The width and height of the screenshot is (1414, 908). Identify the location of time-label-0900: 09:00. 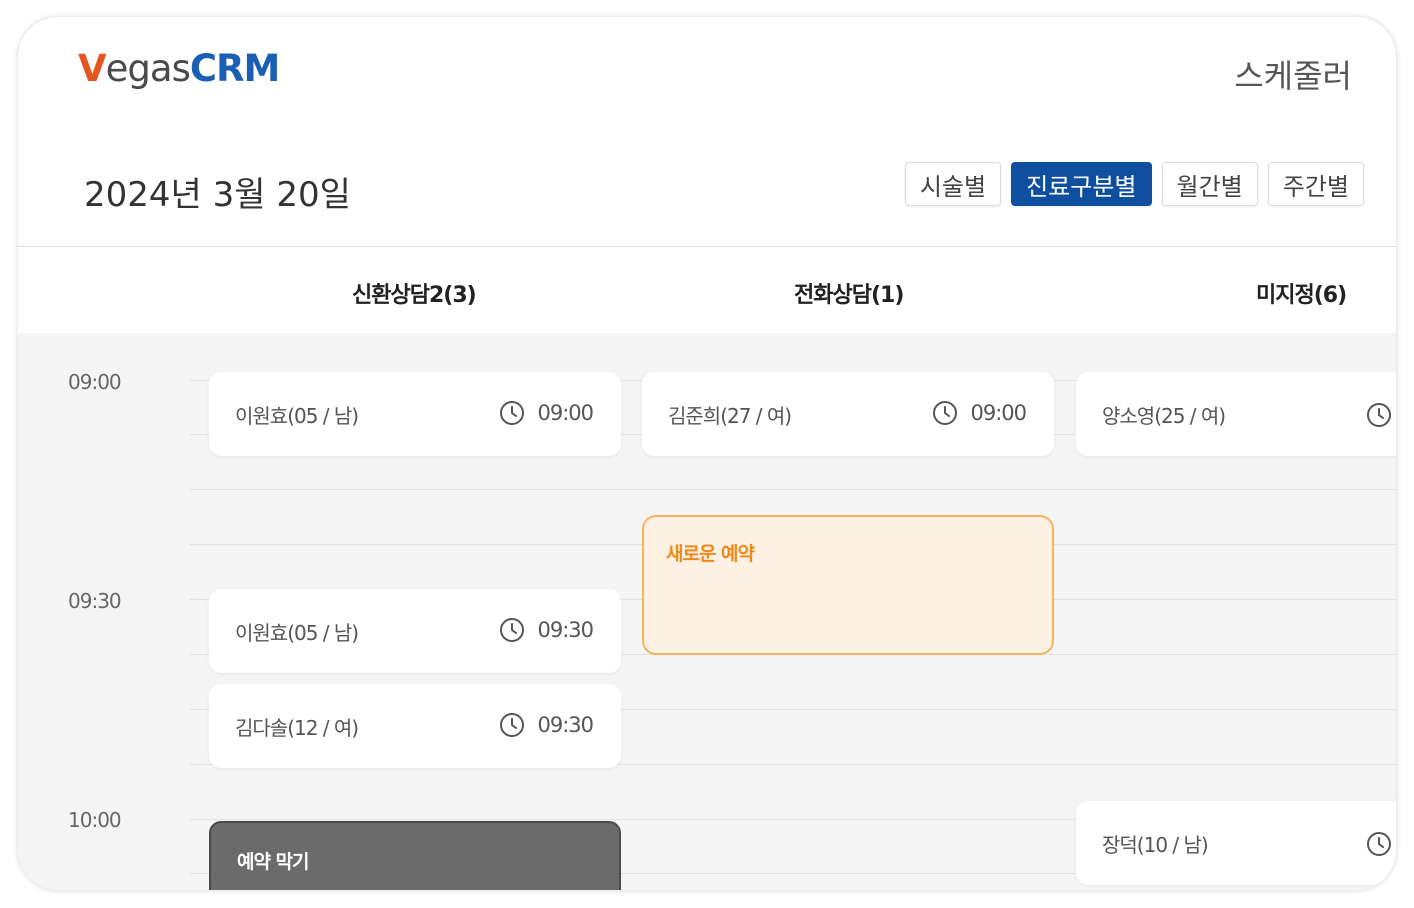
(95, 382).